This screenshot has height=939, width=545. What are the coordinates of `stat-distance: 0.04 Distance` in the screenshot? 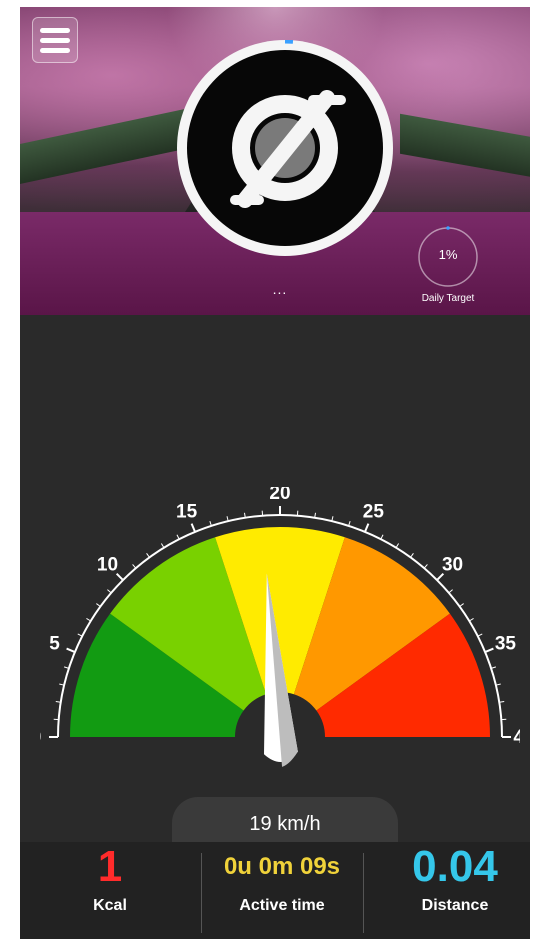 It's located at (455, 889).